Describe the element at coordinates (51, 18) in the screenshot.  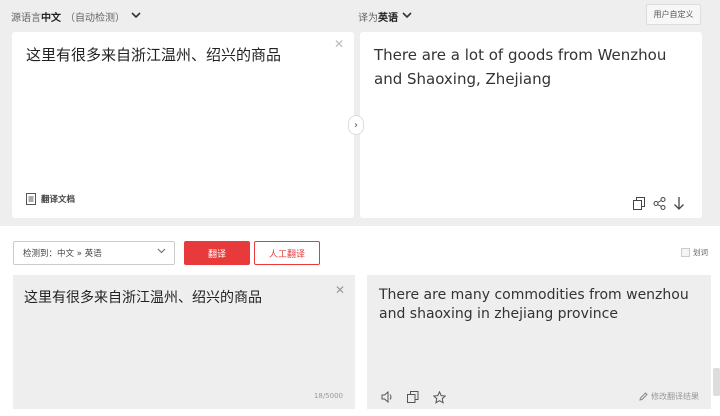
I see `source-language-value: 中文` at that location.